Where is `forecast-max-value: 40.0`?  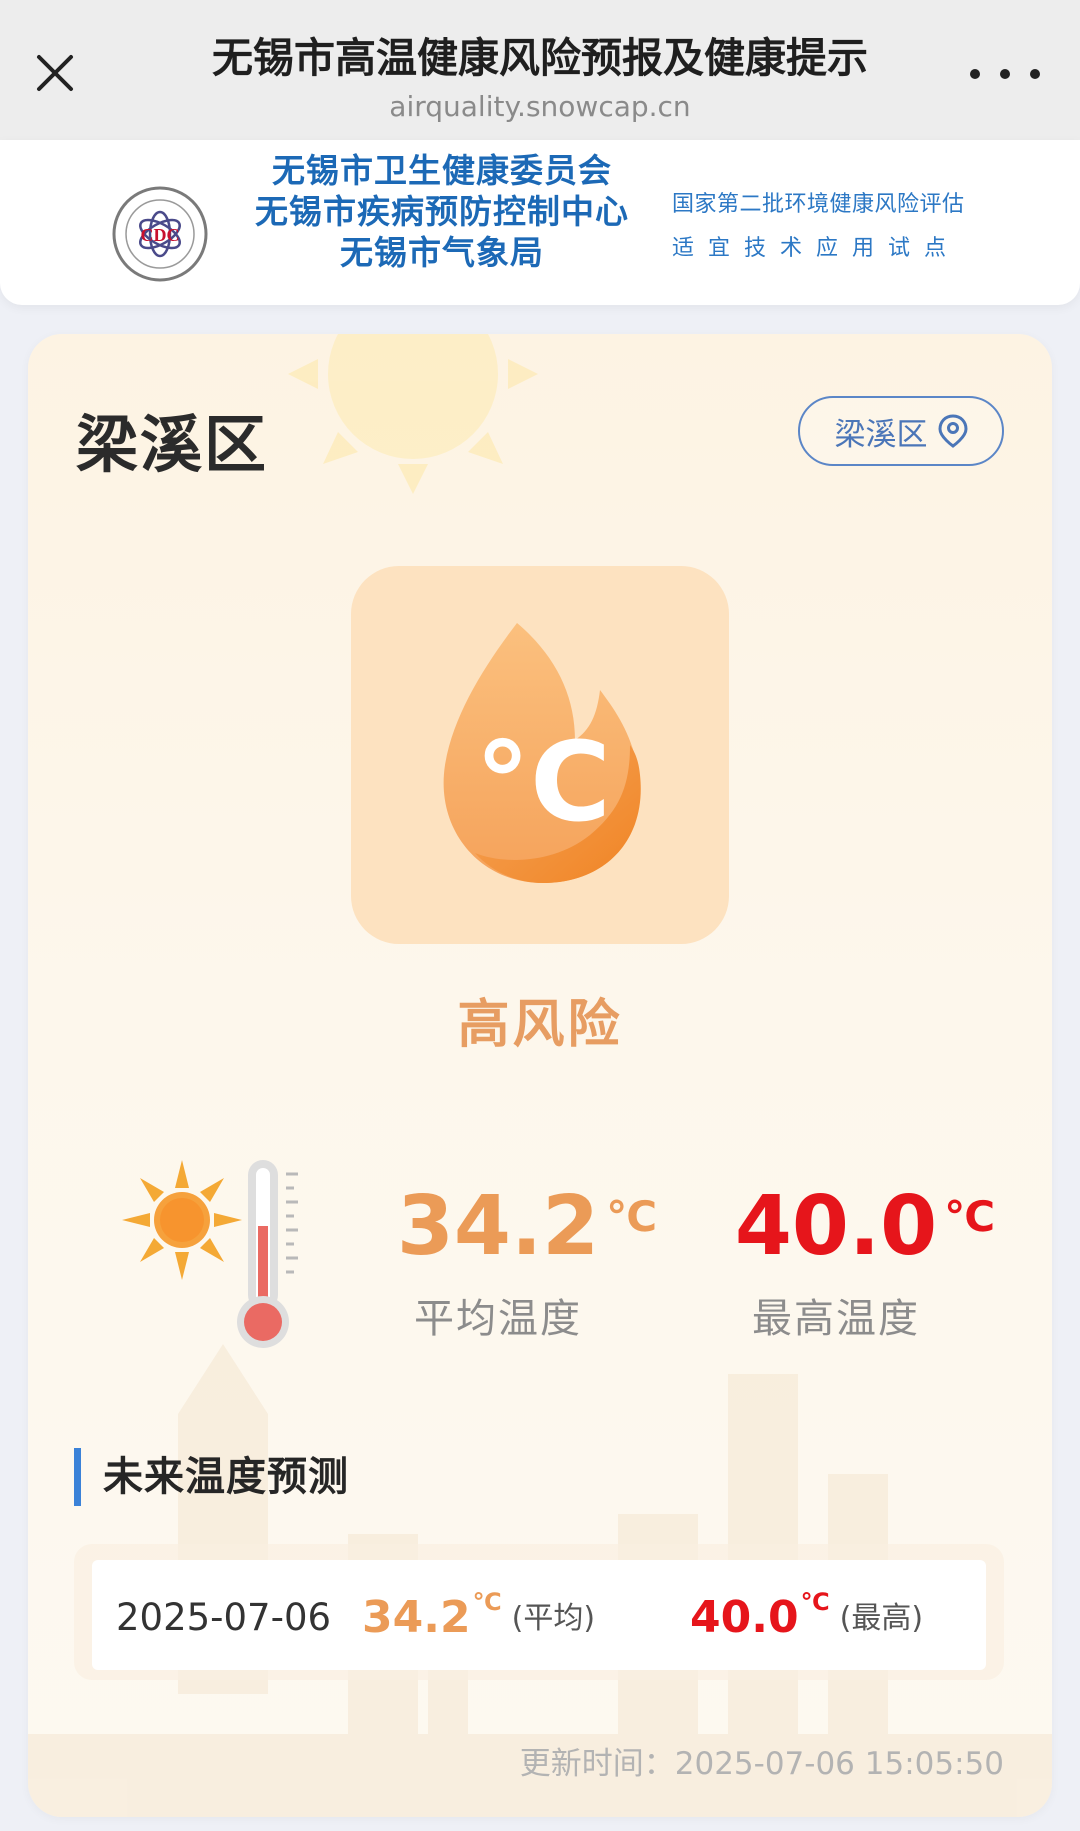 forecast-max-value: 40.0 is located at coordinates (744, 1617).